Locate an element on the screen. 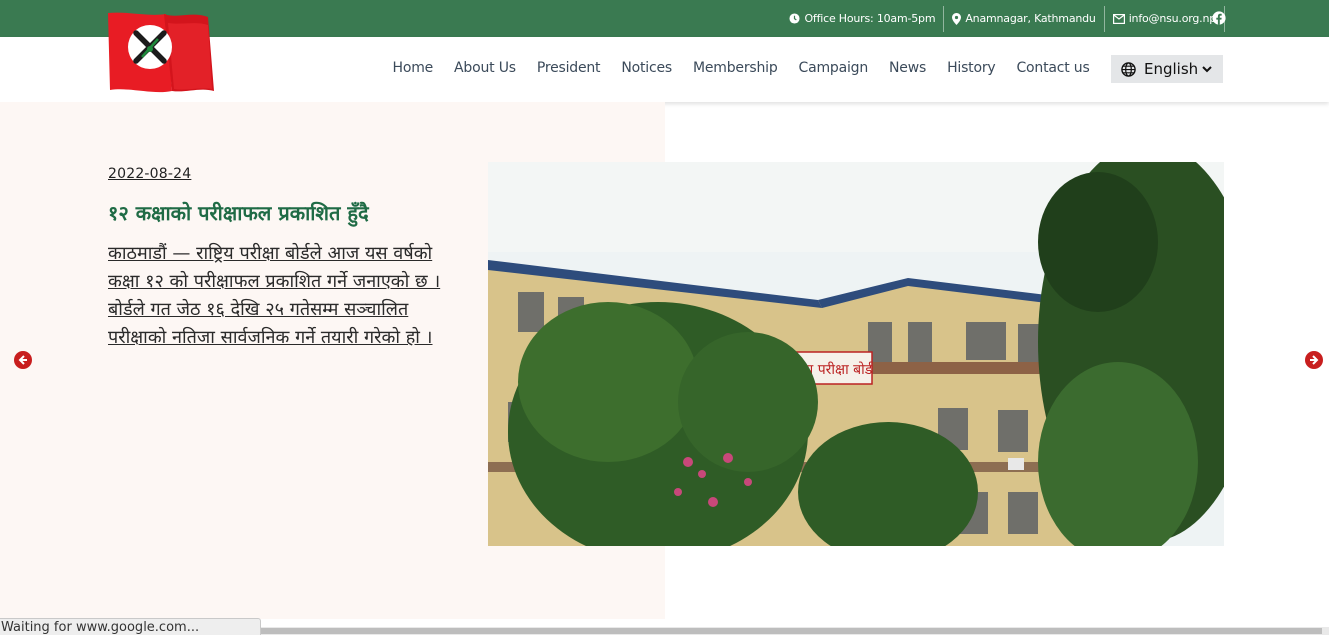 The image size is (1329, 635). office-hours: Office Hours: 10am-5pm is located at coordinates (862, 19).